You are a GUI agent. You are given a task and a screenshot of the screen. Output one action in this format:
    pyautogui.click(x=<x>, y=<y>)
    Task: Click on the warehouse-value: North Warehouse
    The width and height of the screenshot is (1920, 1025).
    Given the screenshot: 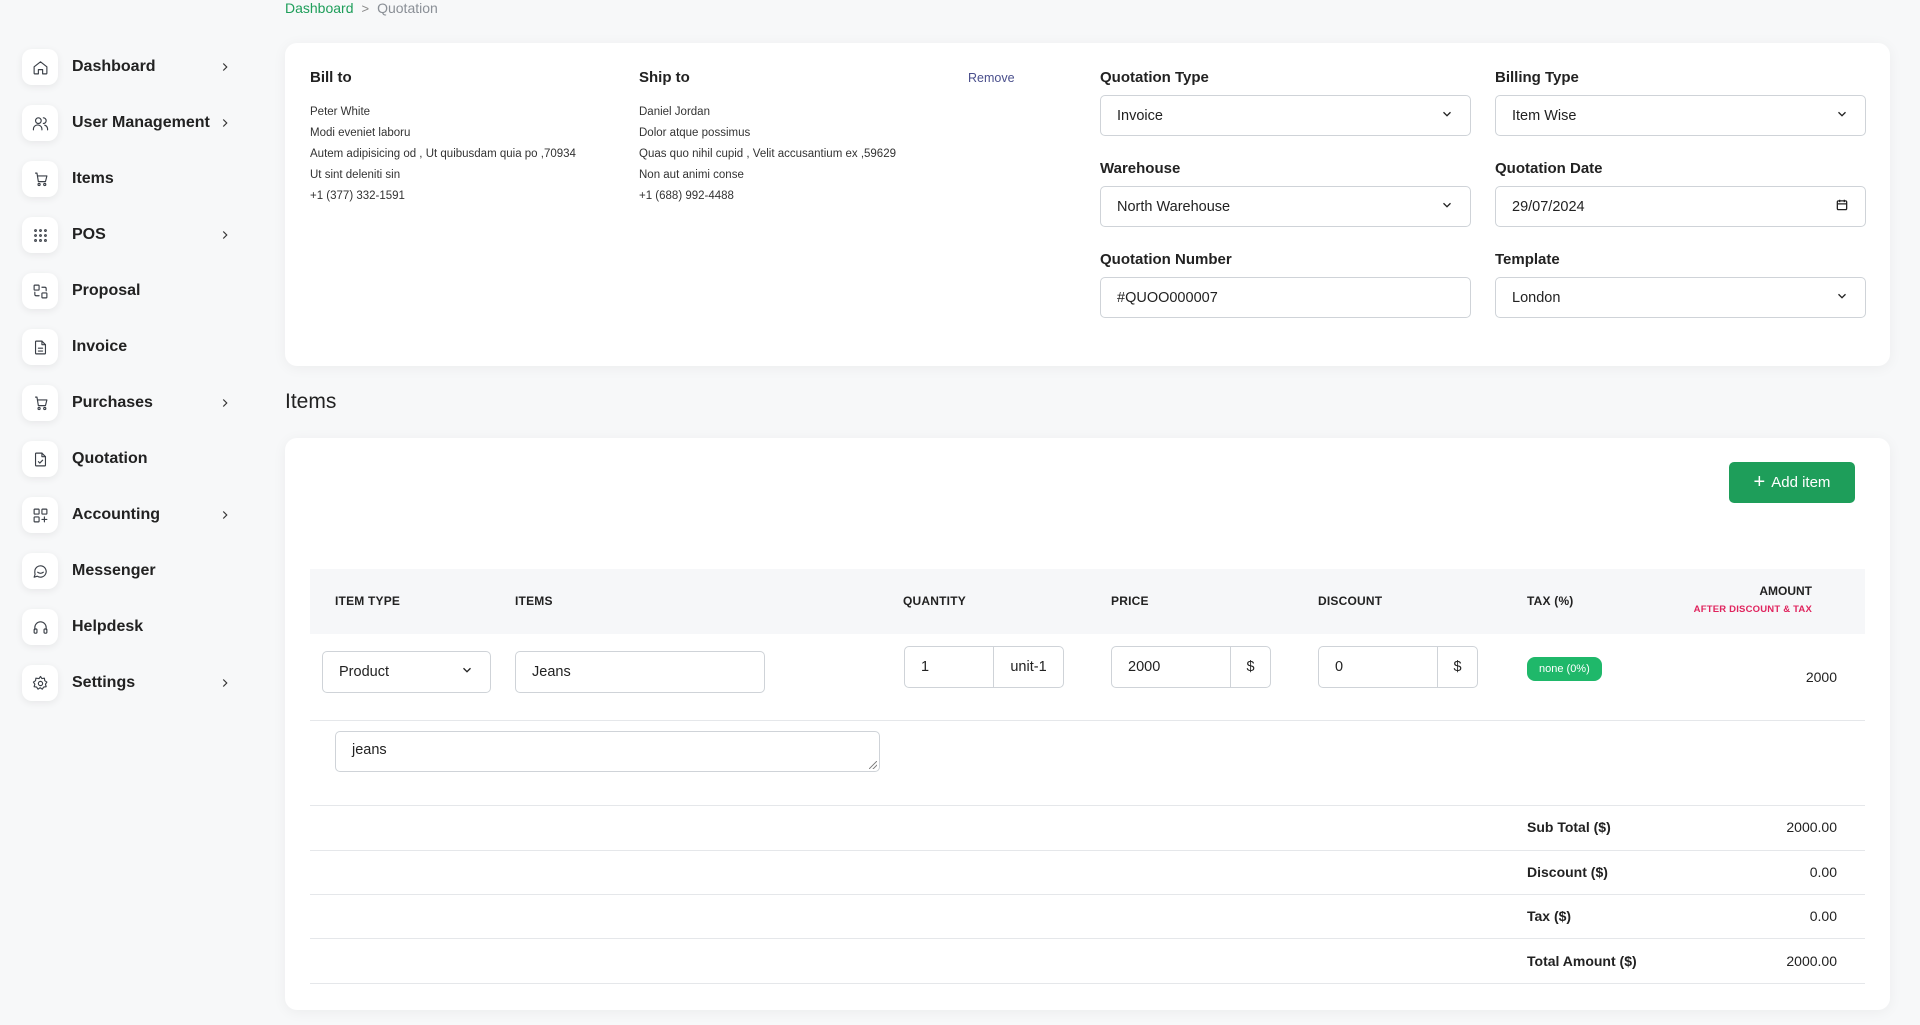 What is the action you would take?
    pyautogui.click(x=1174, y=206)
    